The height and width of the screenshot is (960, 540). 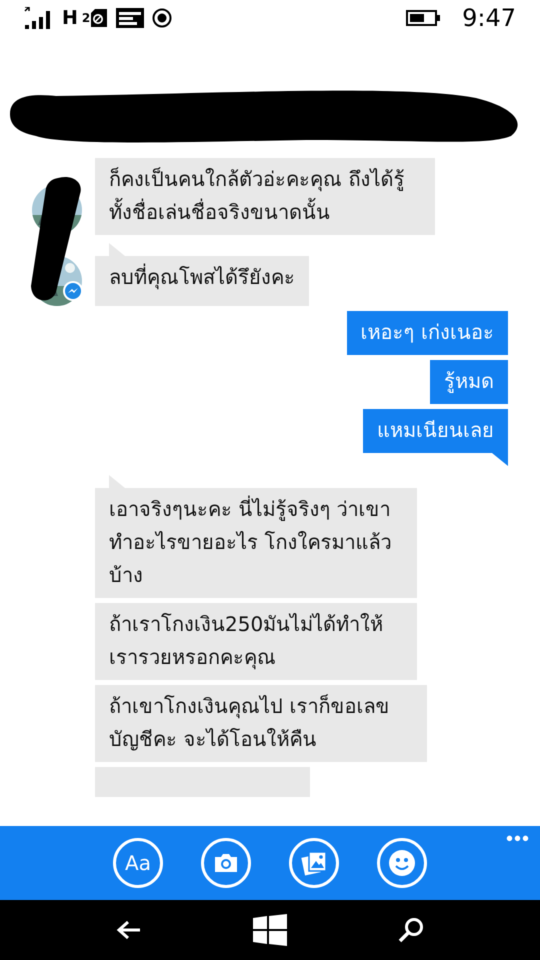 I want to click on message-bubble: เหอะๆ เก่งเนอะ, so click(x=427, y=333).